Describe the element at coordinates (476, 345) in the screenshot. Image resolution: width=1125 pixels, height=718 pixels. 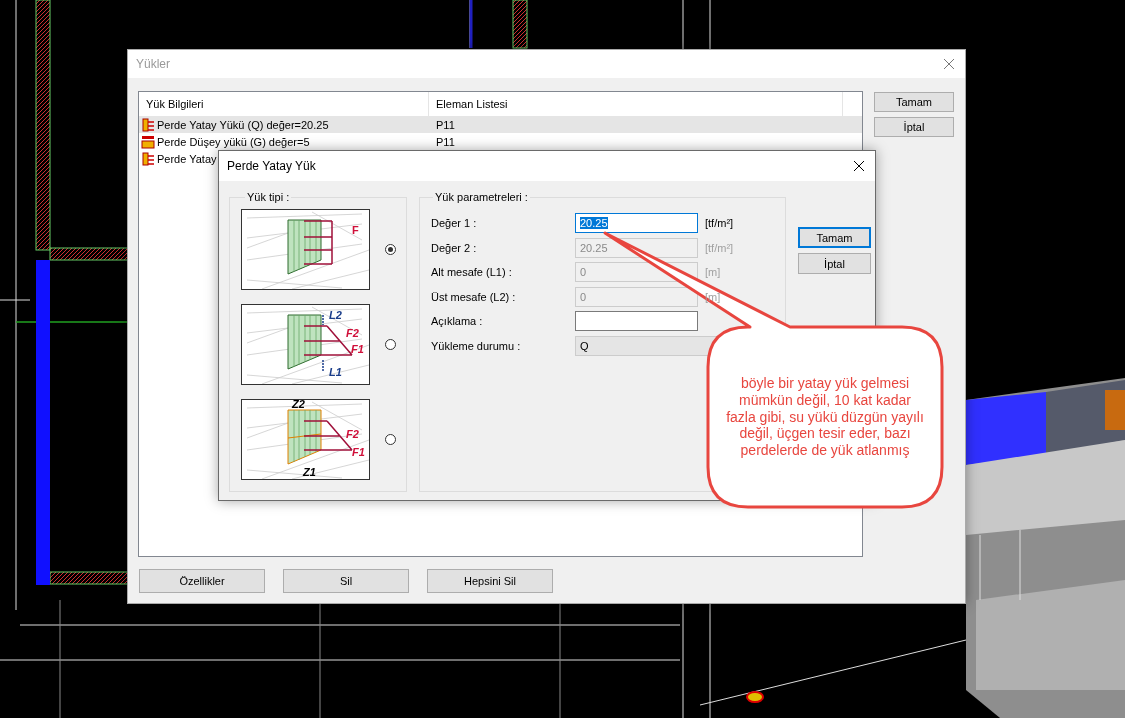
I see `field-label: Yükleme durumu :` at that location.